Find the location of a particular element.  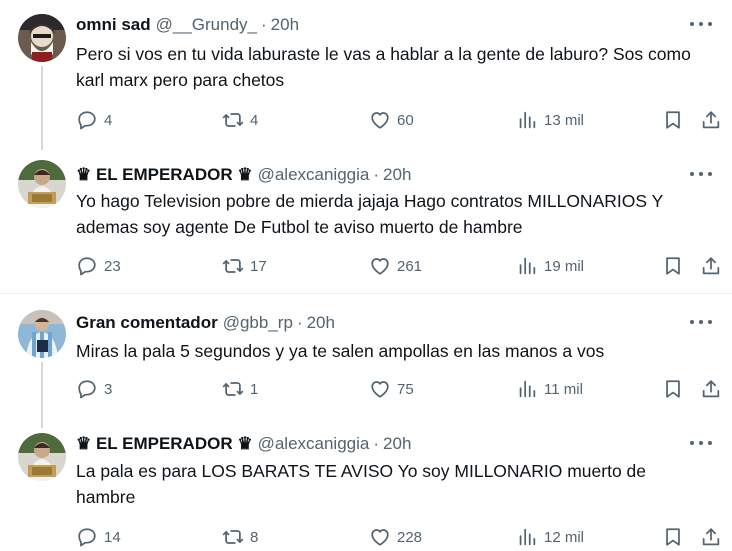

retweet-count: 1 is located at coordinates (254, 389).